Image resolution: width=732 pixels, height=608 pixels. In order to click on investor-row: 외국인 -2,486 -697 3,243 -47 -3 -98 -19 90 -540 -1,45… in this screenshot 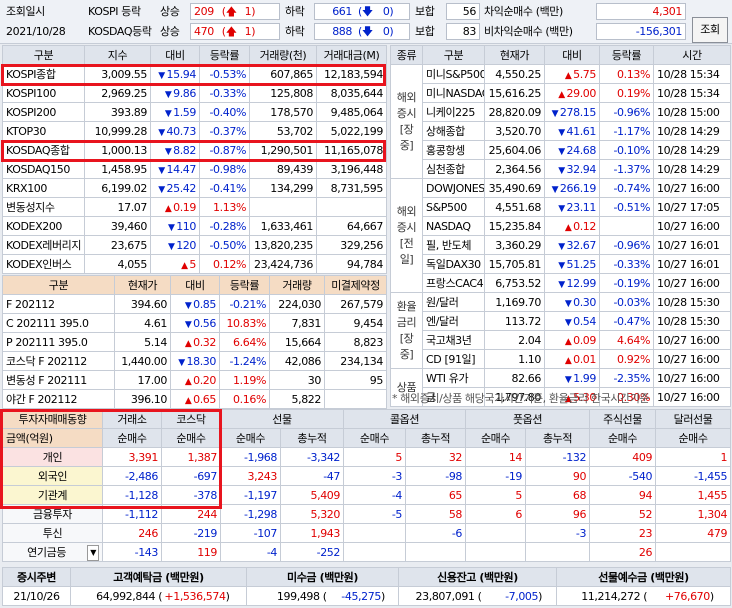, I will do `click(367, 476)`.